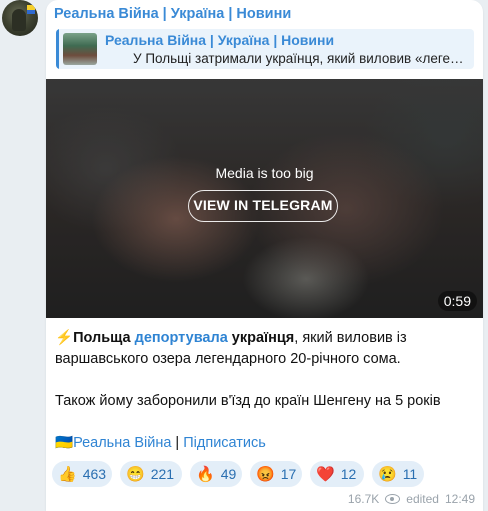  I want to click on reaction-count: 463, so click(94, 474).